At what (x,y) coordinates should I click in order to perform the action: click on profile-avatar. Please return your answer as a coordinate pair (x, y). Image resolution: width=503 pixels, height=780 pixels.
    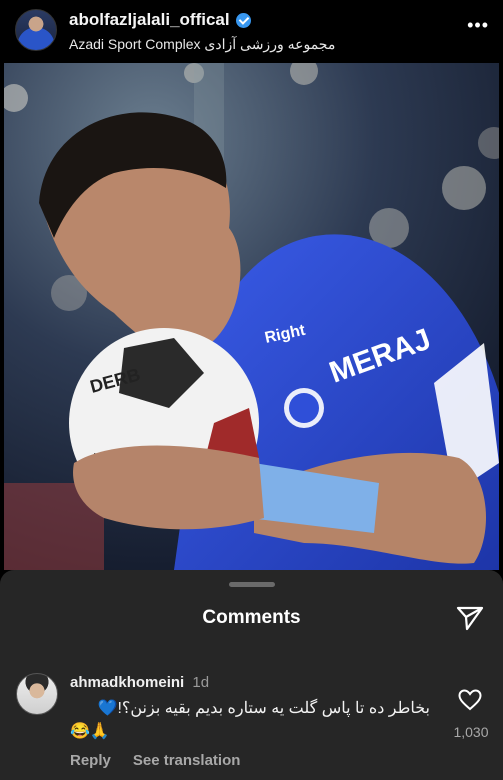
    Looking at the image, I should click on (36, 30).